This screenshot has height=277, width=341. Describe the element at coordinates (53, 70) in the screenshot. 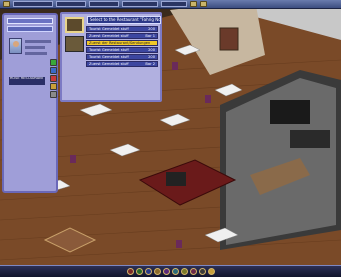

I see `side-button-blue` at that location.